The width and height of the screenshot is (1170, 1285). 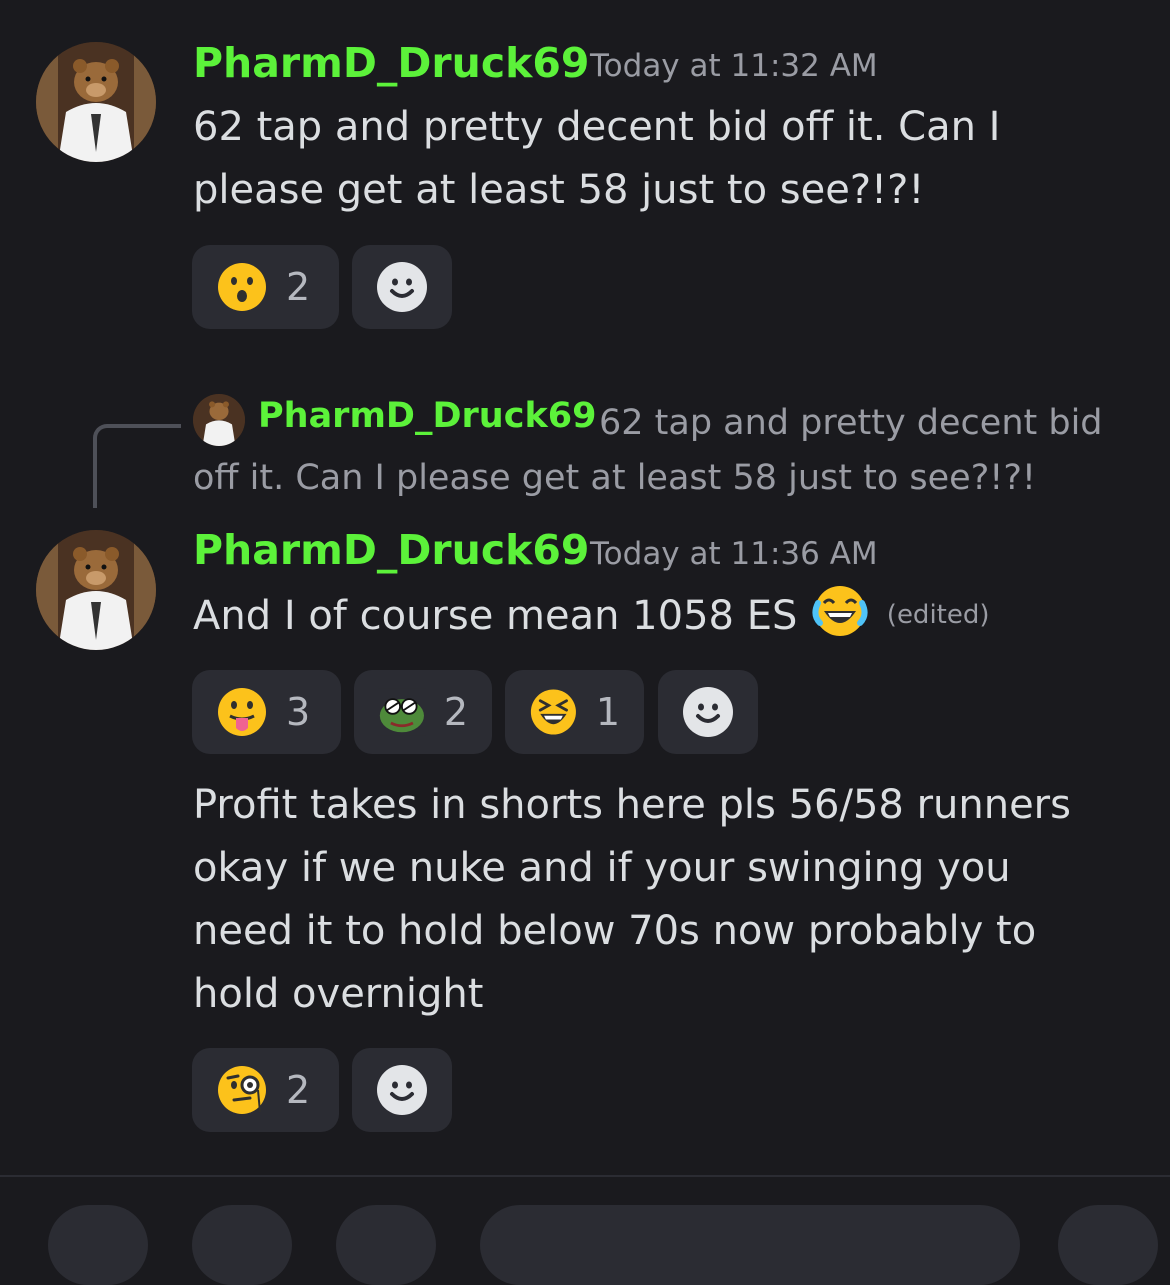 What do you see at coordinates (98, 1245) in the screenshot?
I see `composer-plus-button` at bounding box center [98, 1245].